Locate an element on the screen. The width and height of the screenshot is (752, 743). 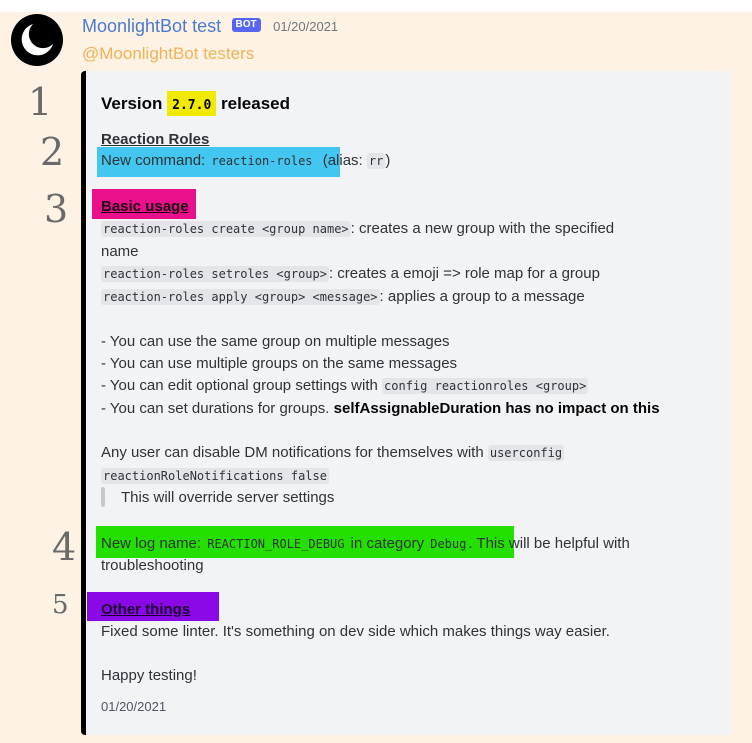
section-heading: Reaction Roles is located at coordinates (155, 139).